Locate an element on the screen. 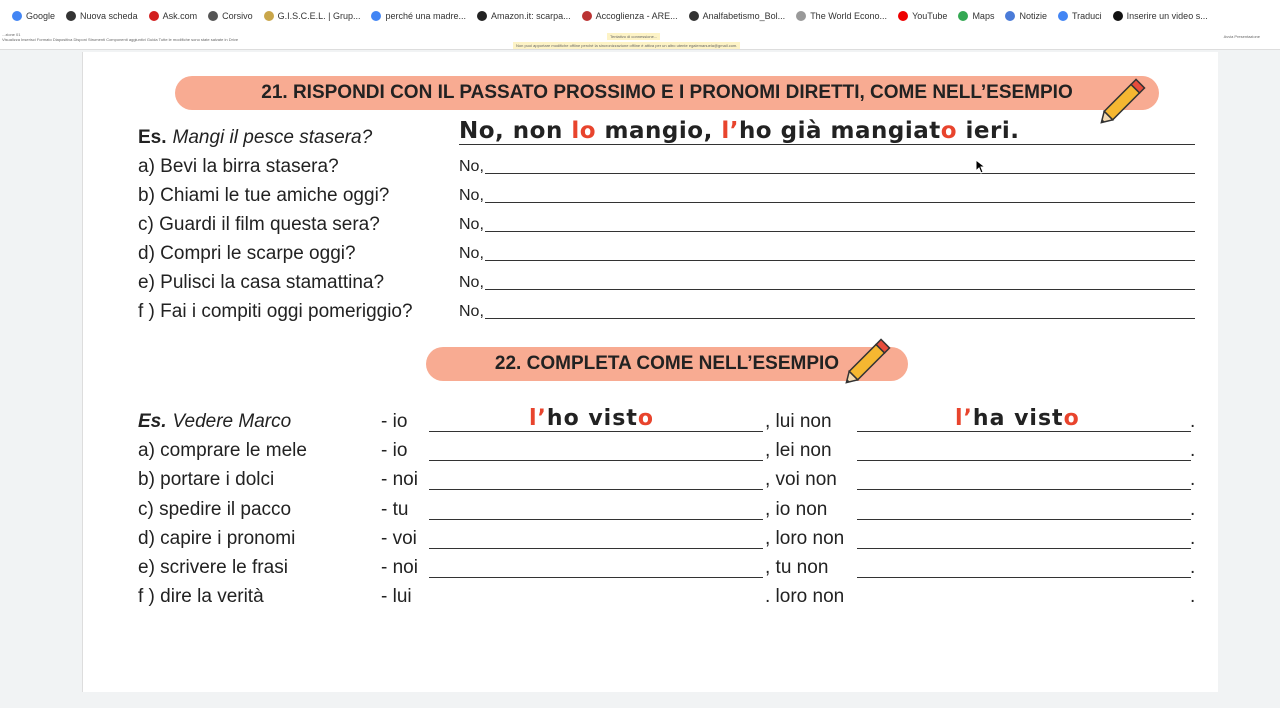 The image size is (1280, 708). answer-part: ha vist is located at coordinates (1018, 418).